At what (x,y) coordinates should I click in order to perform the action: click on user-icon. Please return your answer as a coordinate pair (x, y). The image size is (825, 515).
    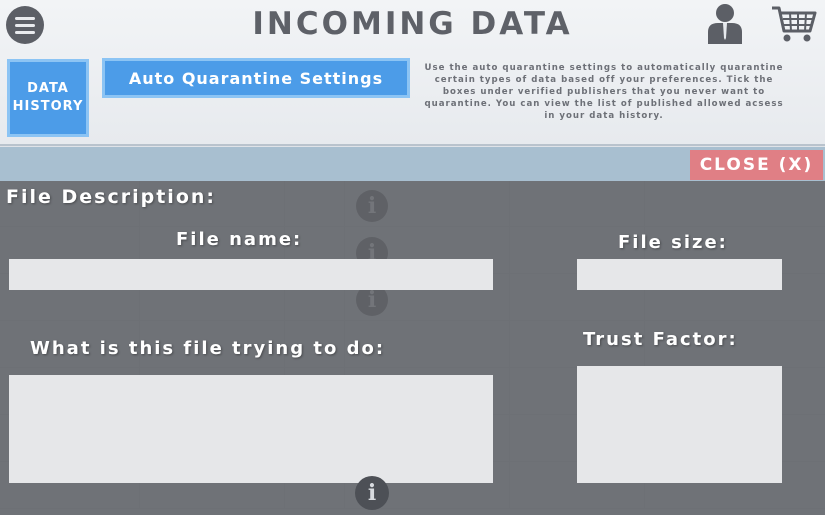
    Looking at the image, I should click on (725, 23).